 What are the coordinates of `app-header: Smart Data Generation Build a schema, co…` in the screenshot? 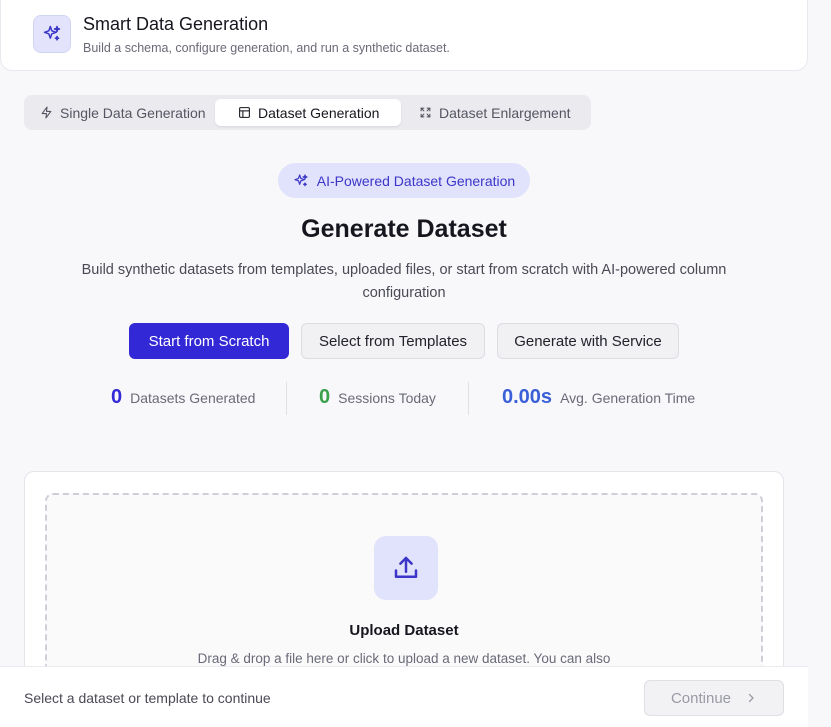 It's located at (404, 35).